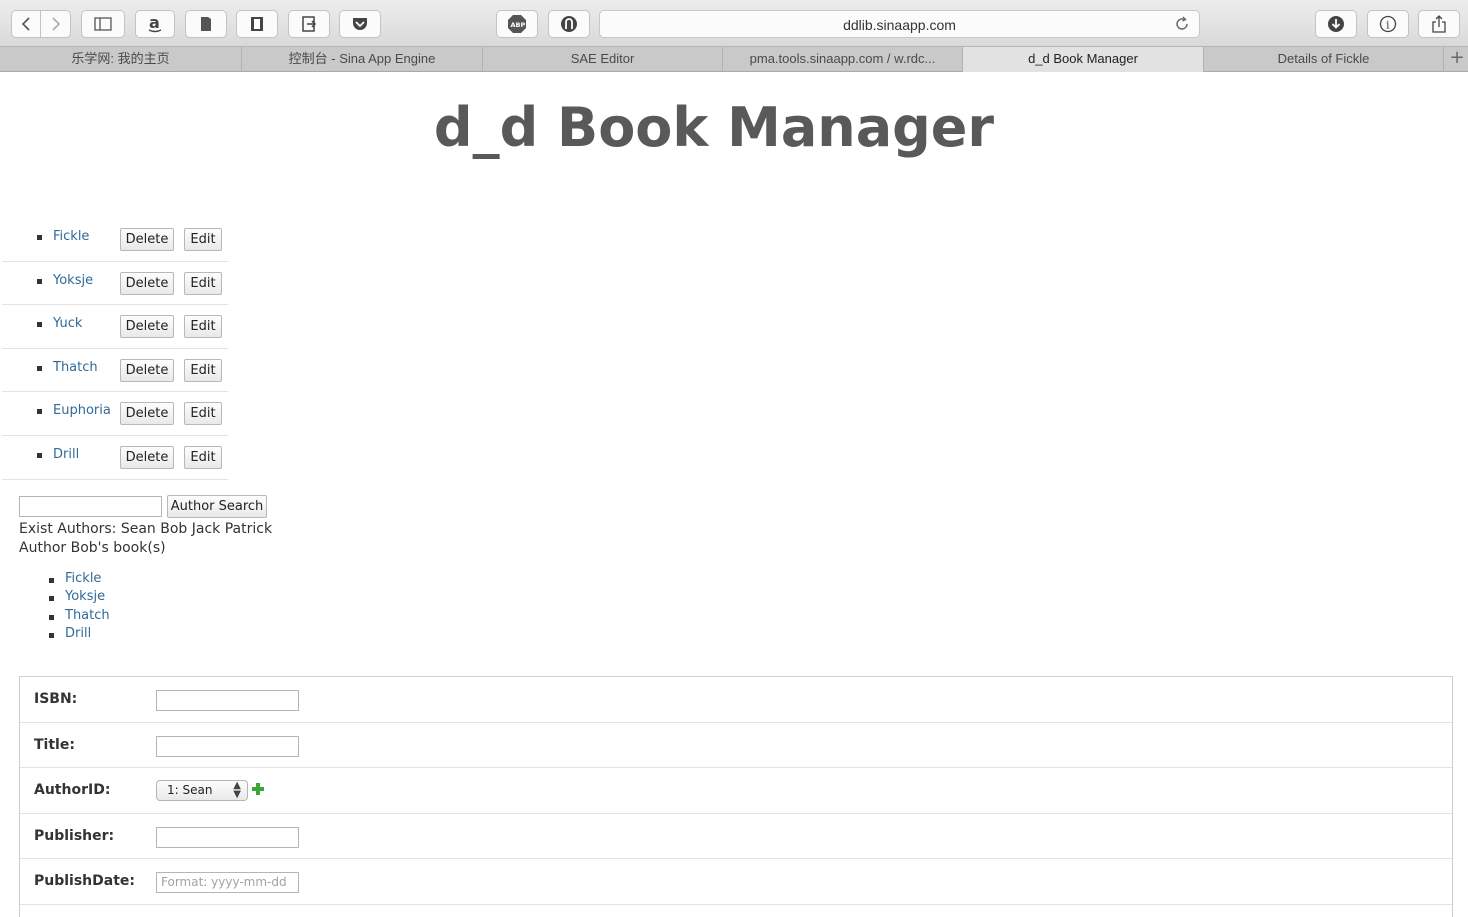  I want to click on authorid-selected-value: 1: Sean, so click(190, 790).